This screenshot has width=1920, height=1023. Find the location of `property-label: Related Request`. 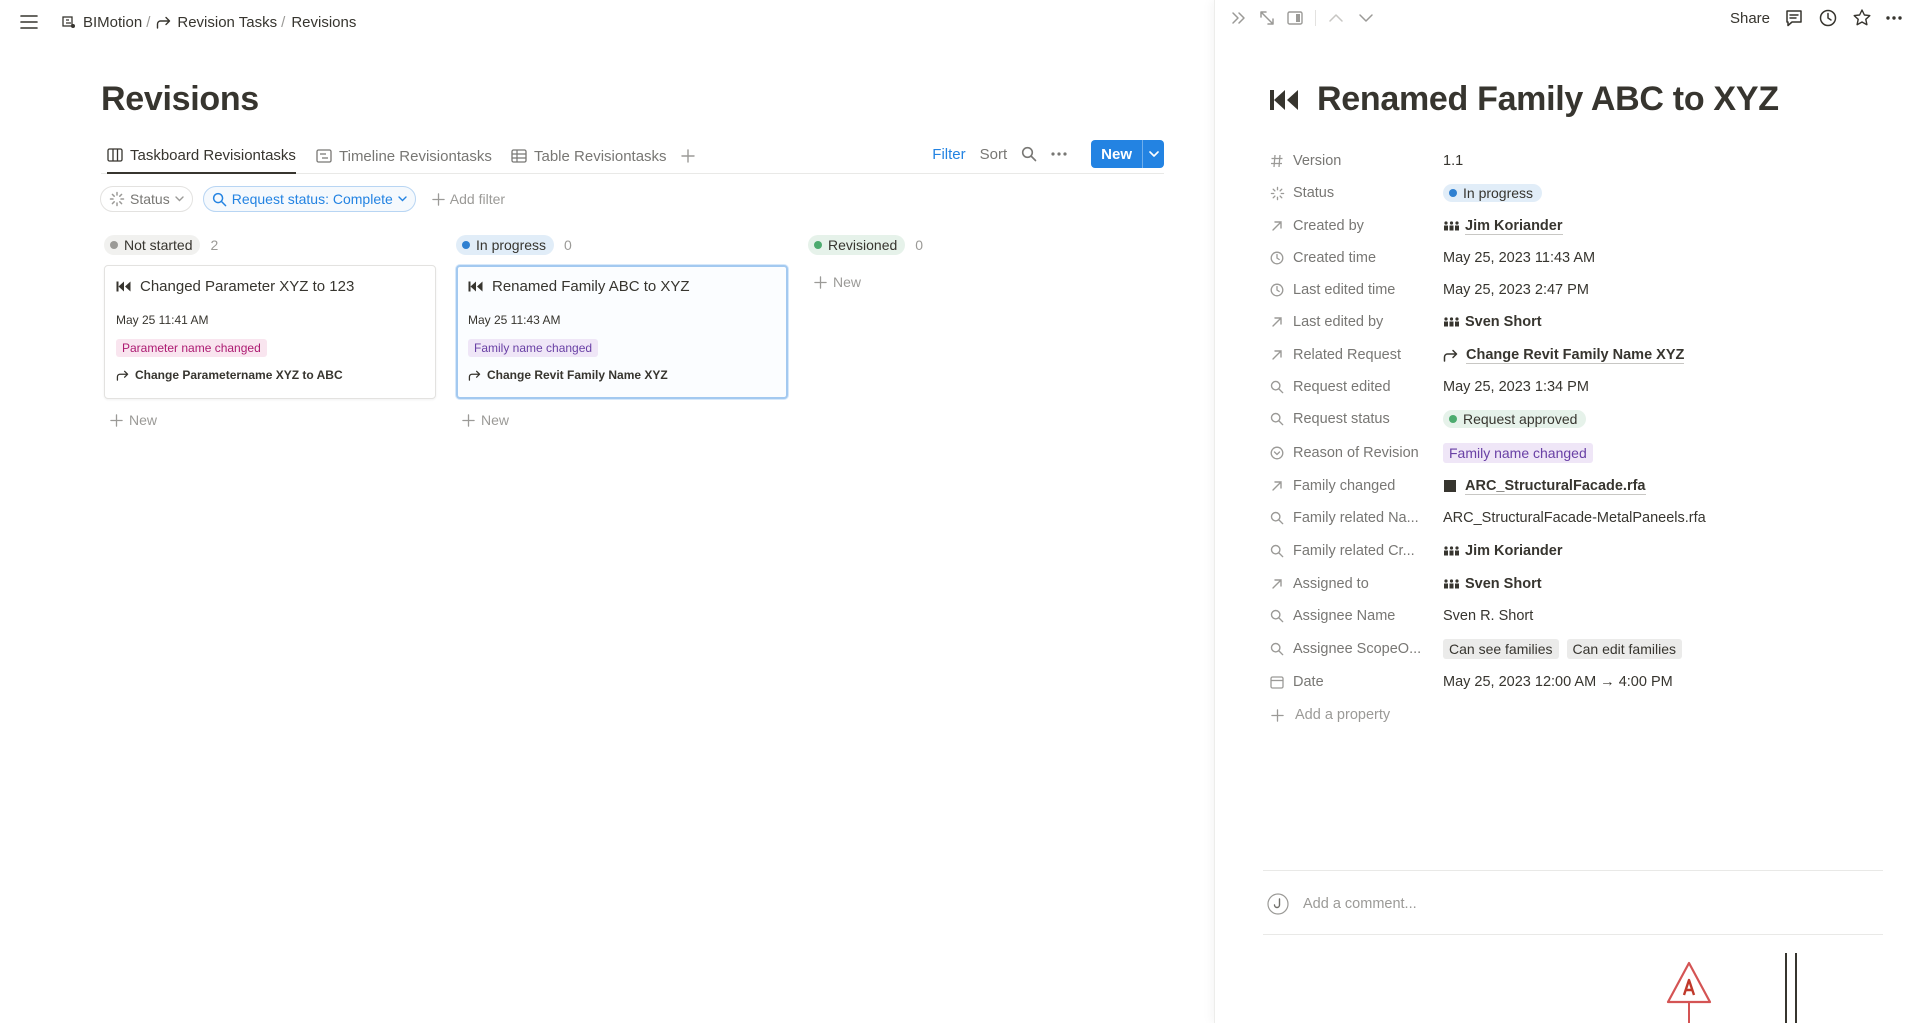

property-label: Related Request is located at coordinates (1347, 355).